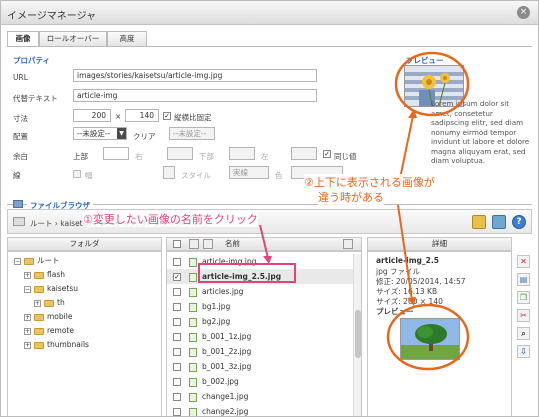 The height and width of the screenshot is (417, 539). I want to click on arrow-down-head, so click(411, 301).